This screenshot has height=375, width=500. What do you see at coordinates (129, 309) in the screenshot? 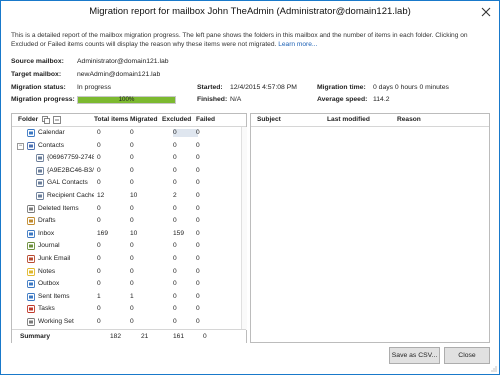
I see `folder-row: Tasks 0 0 0 0` at bounding box center [129, 309].